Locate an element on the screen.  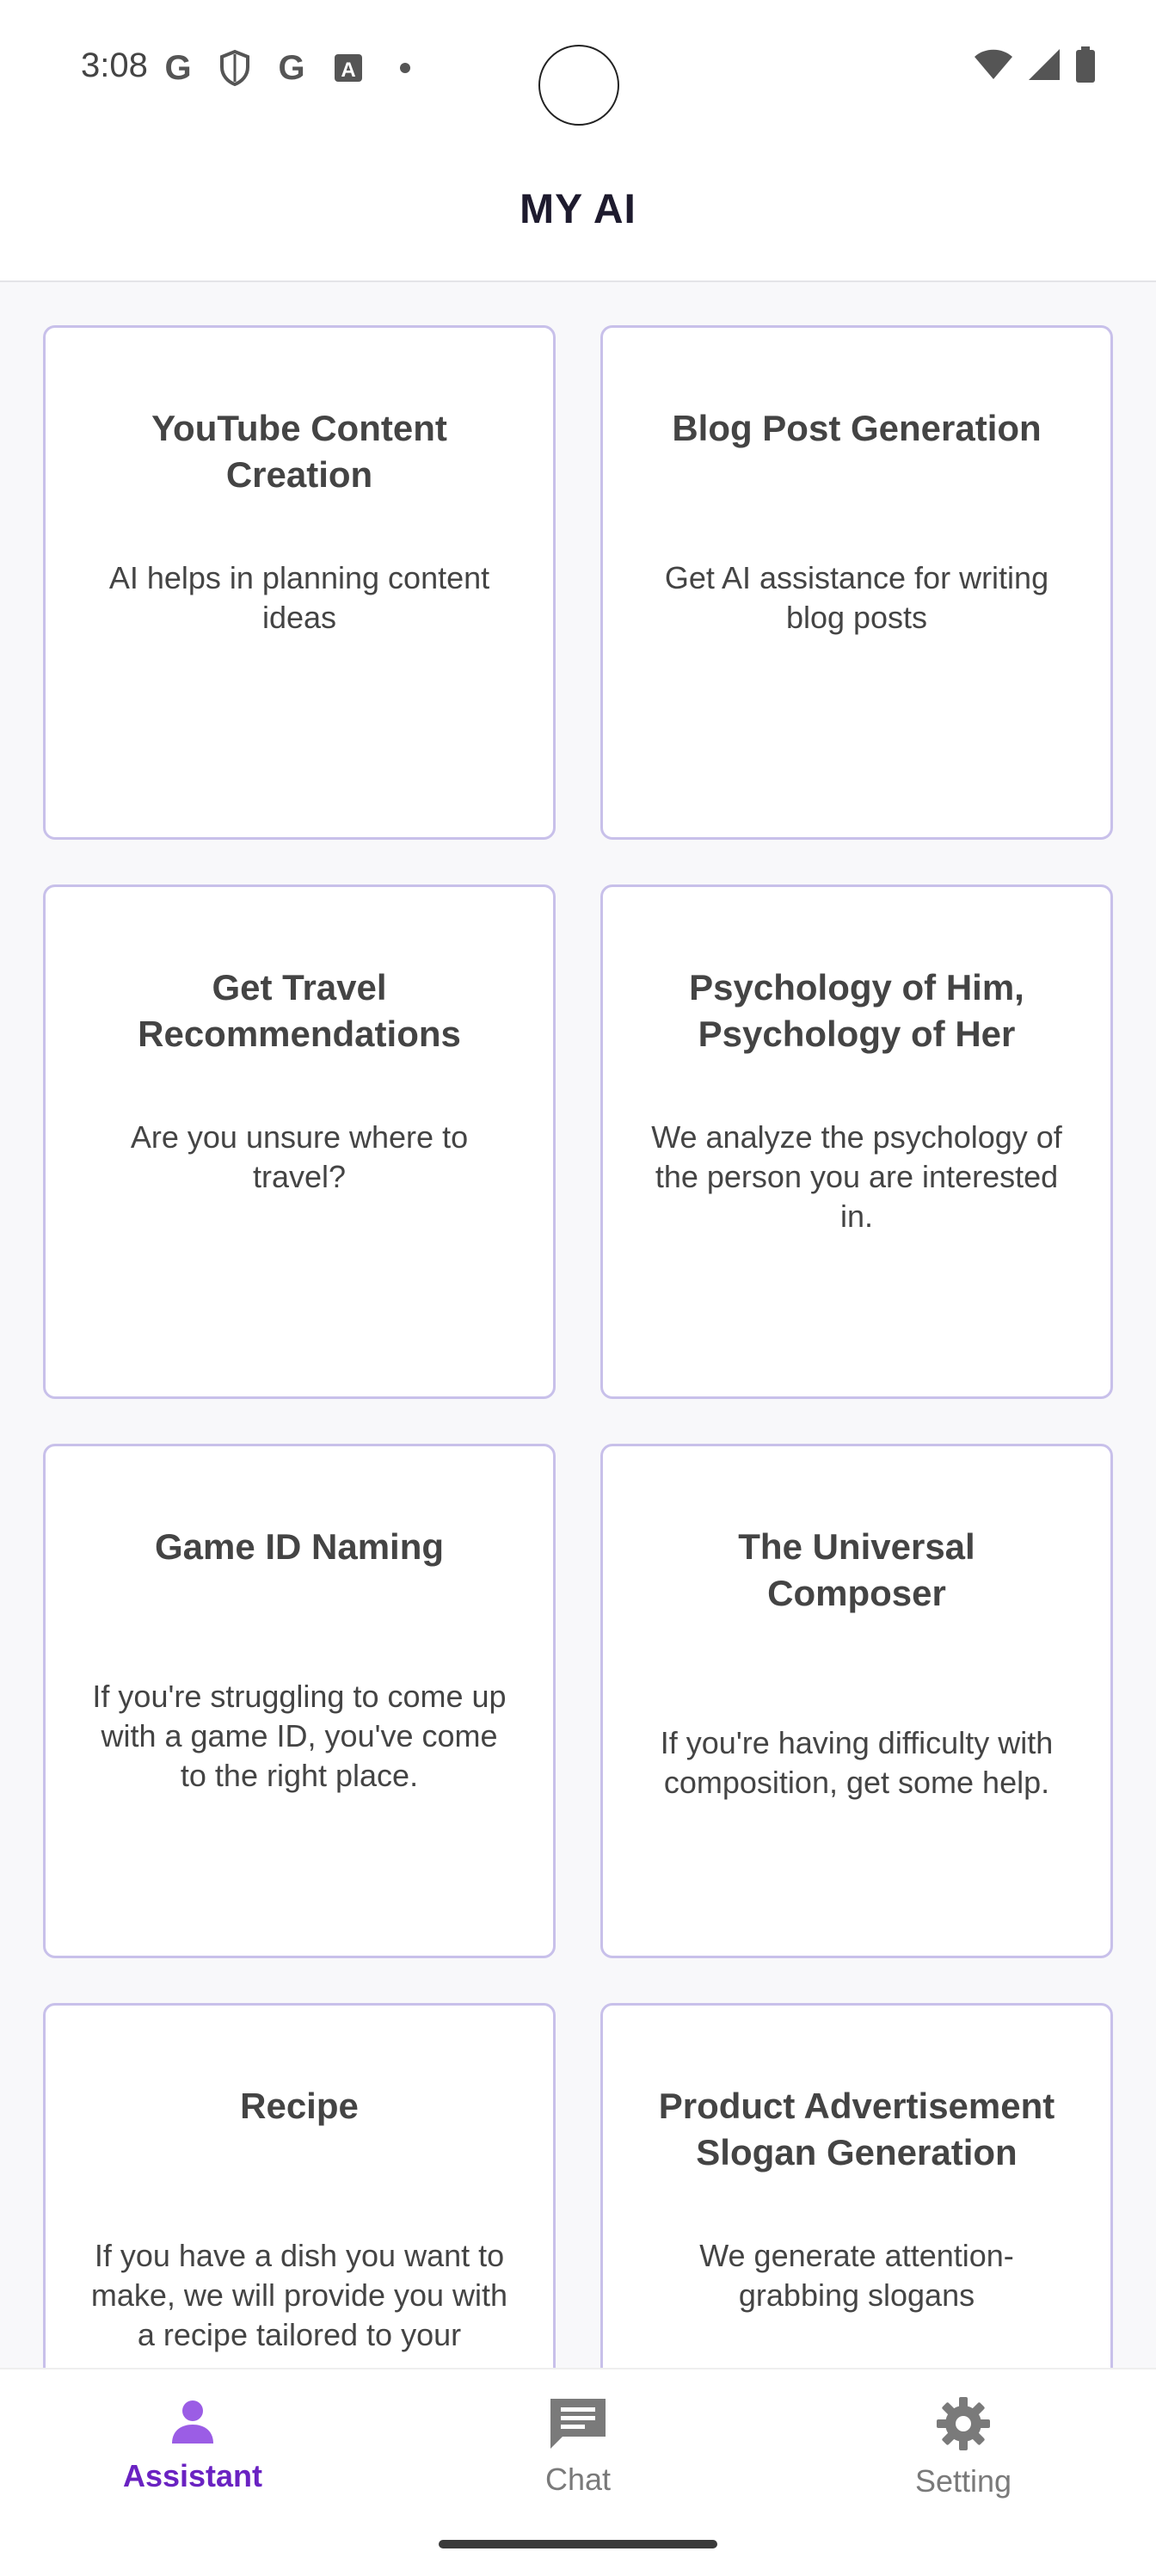
svg-text: A is located at coordinates (348, 70).